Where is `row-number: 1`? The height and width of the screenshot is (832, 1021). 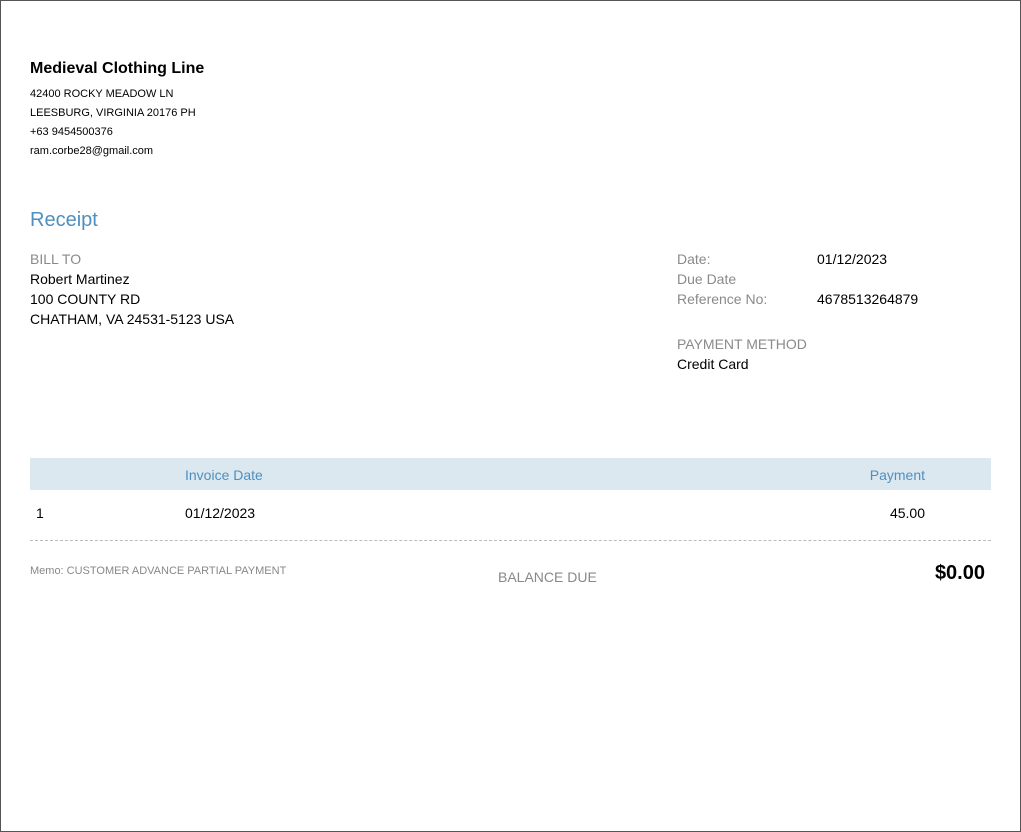 row-number: 1 is located at coordinates (40, 513).